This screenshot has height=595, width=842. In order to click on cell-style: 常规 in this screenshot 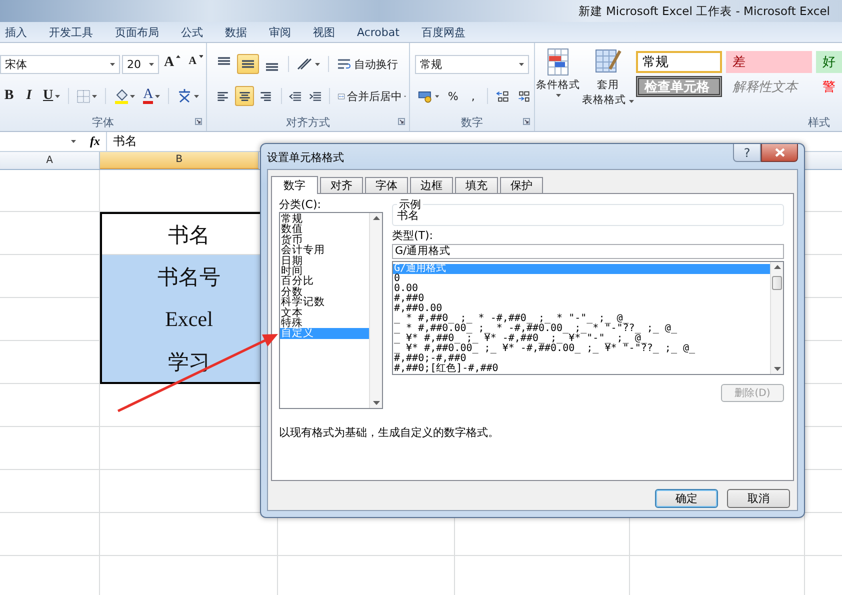, I will do `click(679, 62)`.